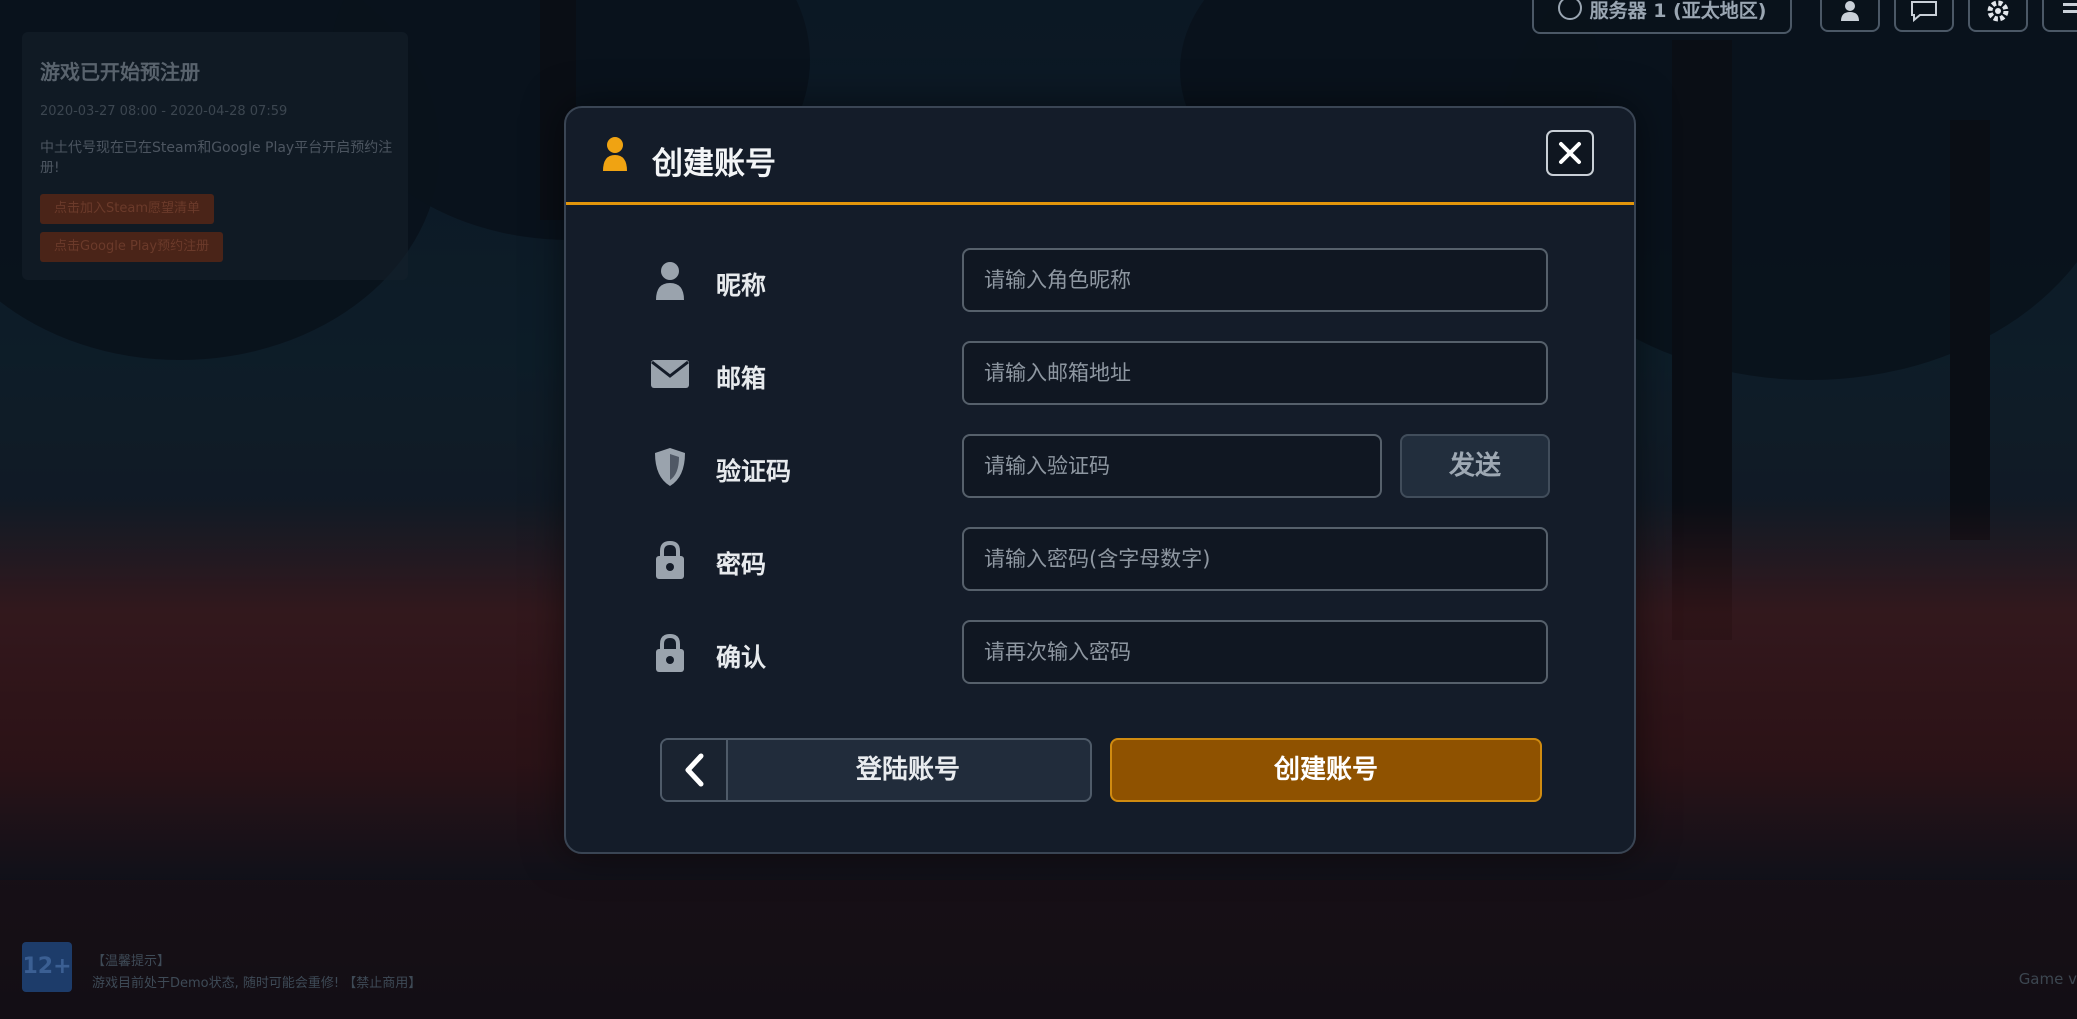  Describe the element at coordinates (695, 770) in the screenshot. I see `chevron-left-icon` at that location.